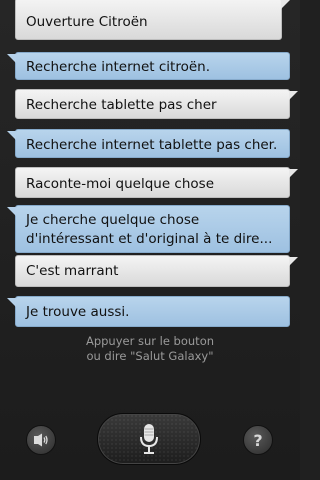  I want to click on assistant-message: Recherche internet citroën., so click(148, 66).